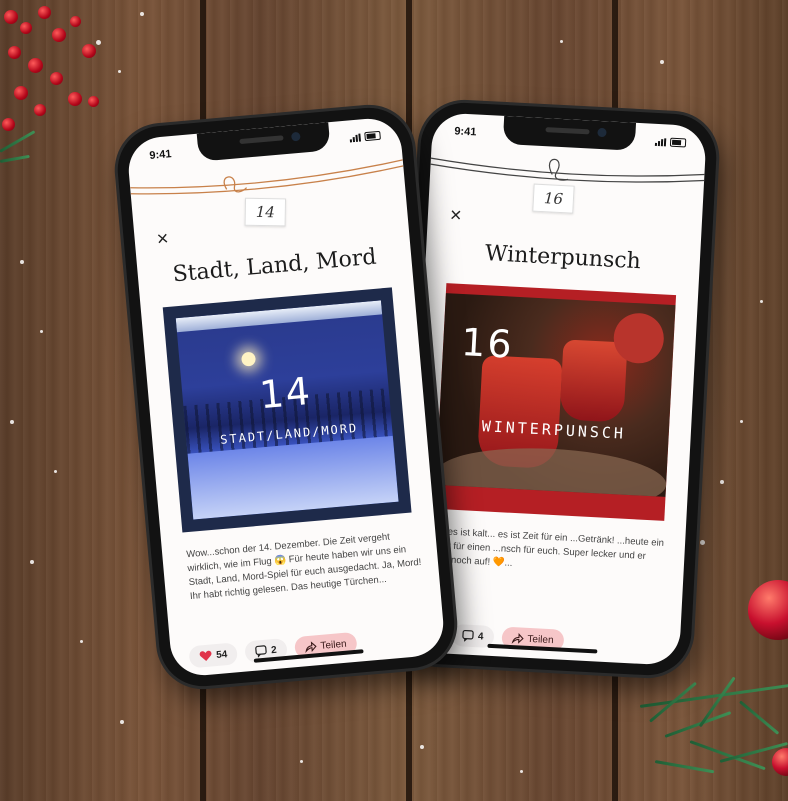  Describe the element at coordinates (555, 402) in the screenshot. I see `post-image-winterpunsch: 16 WINTERPUNSCH` at that location.